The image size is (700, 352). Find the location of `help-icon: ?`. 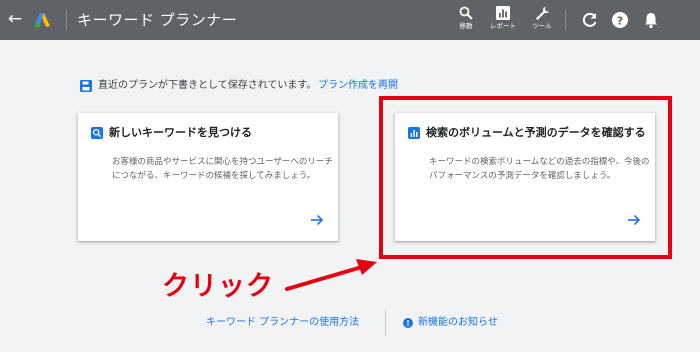

help-icon: ? is located at coordinates (620, 20).